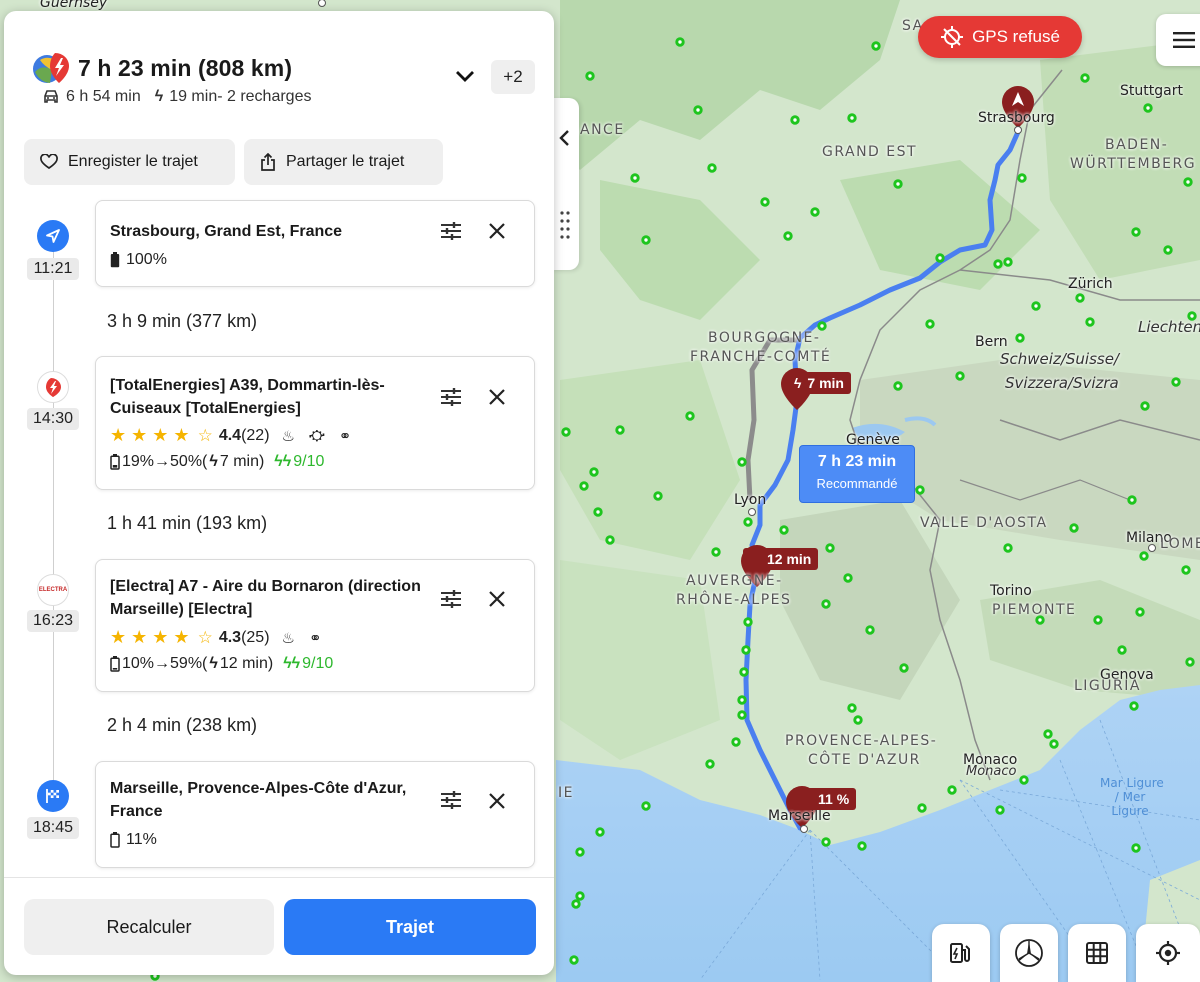 This screenshot has width=1200, height=982. I want to click on map-layers-button, so click(1097, 953).